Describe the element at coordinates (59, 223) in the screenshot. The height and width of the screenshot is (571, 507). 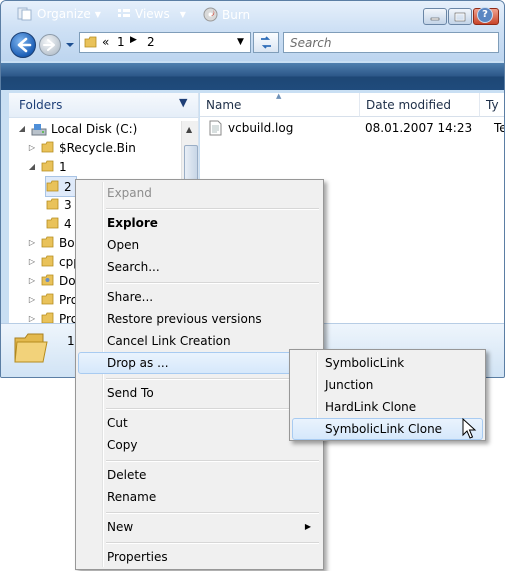
I see `tree-item-4: 4` at that location.